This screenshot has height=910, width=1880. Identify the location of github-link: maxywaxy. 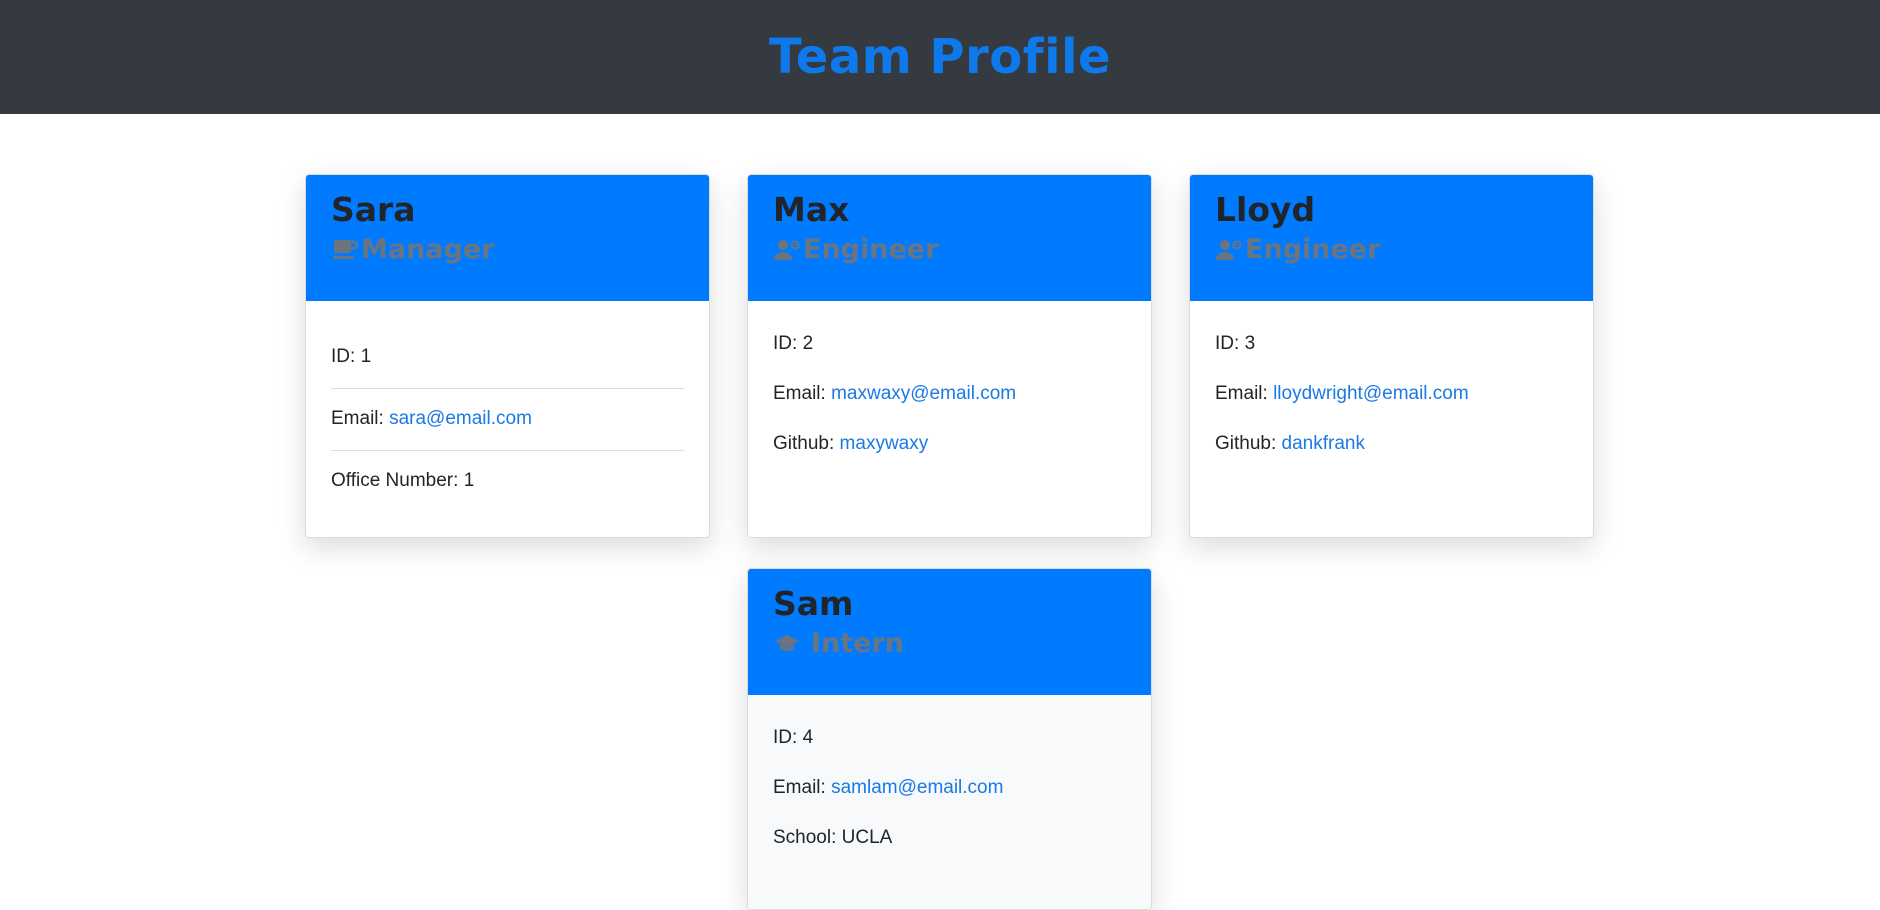
(884, 444).